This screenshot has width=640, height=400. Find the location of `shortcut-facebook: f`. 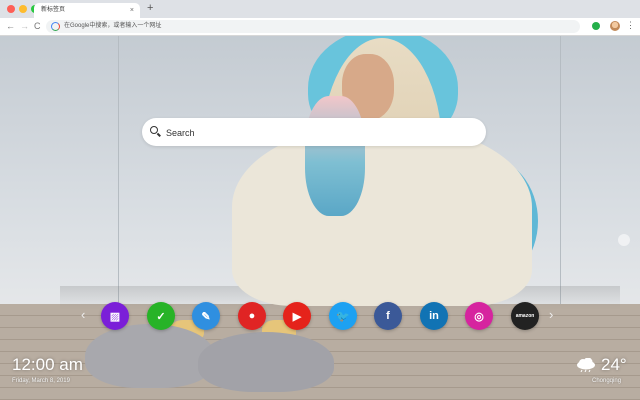

shortcut-facebook: f is located at coordinates (388, 316).